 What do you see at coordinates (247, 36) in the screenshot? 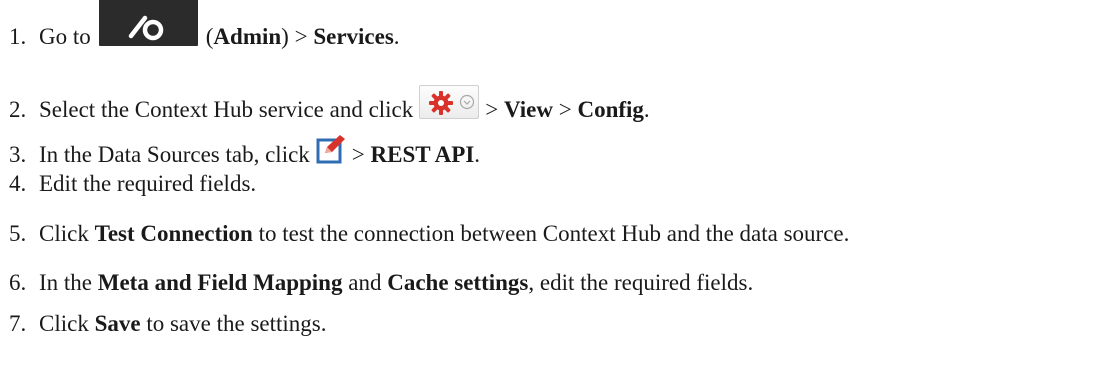
I see `admin-label: Admin` at bounding box center [247, 36].